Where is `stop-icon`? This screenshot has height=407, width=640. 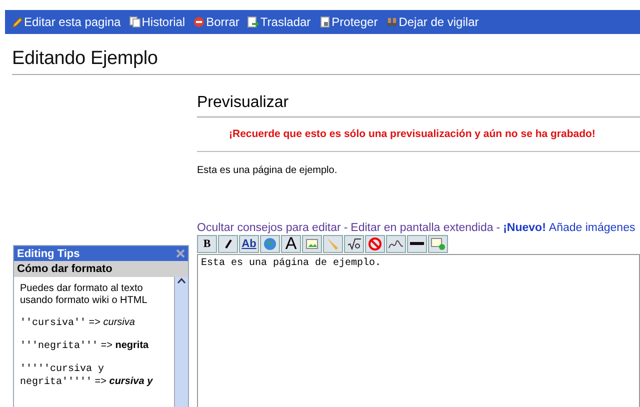
stop-icon is located at coordinates (199, 22).